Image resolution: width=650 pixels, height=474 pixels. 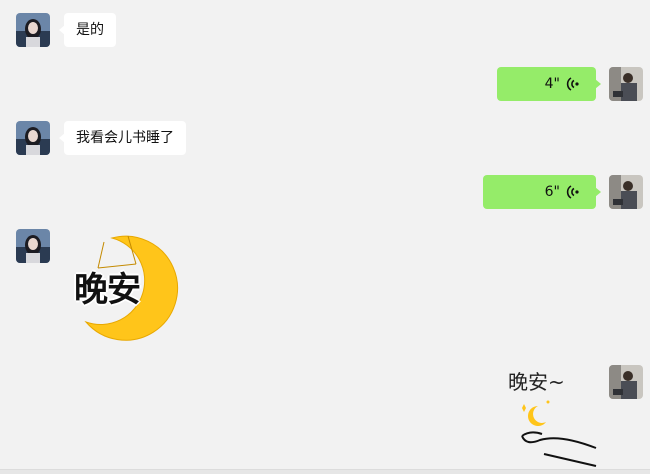 What do you see at coordinates (552, 416) in the screenshot?
I see `goodnight-sticker` at bounding box center [552, 416].